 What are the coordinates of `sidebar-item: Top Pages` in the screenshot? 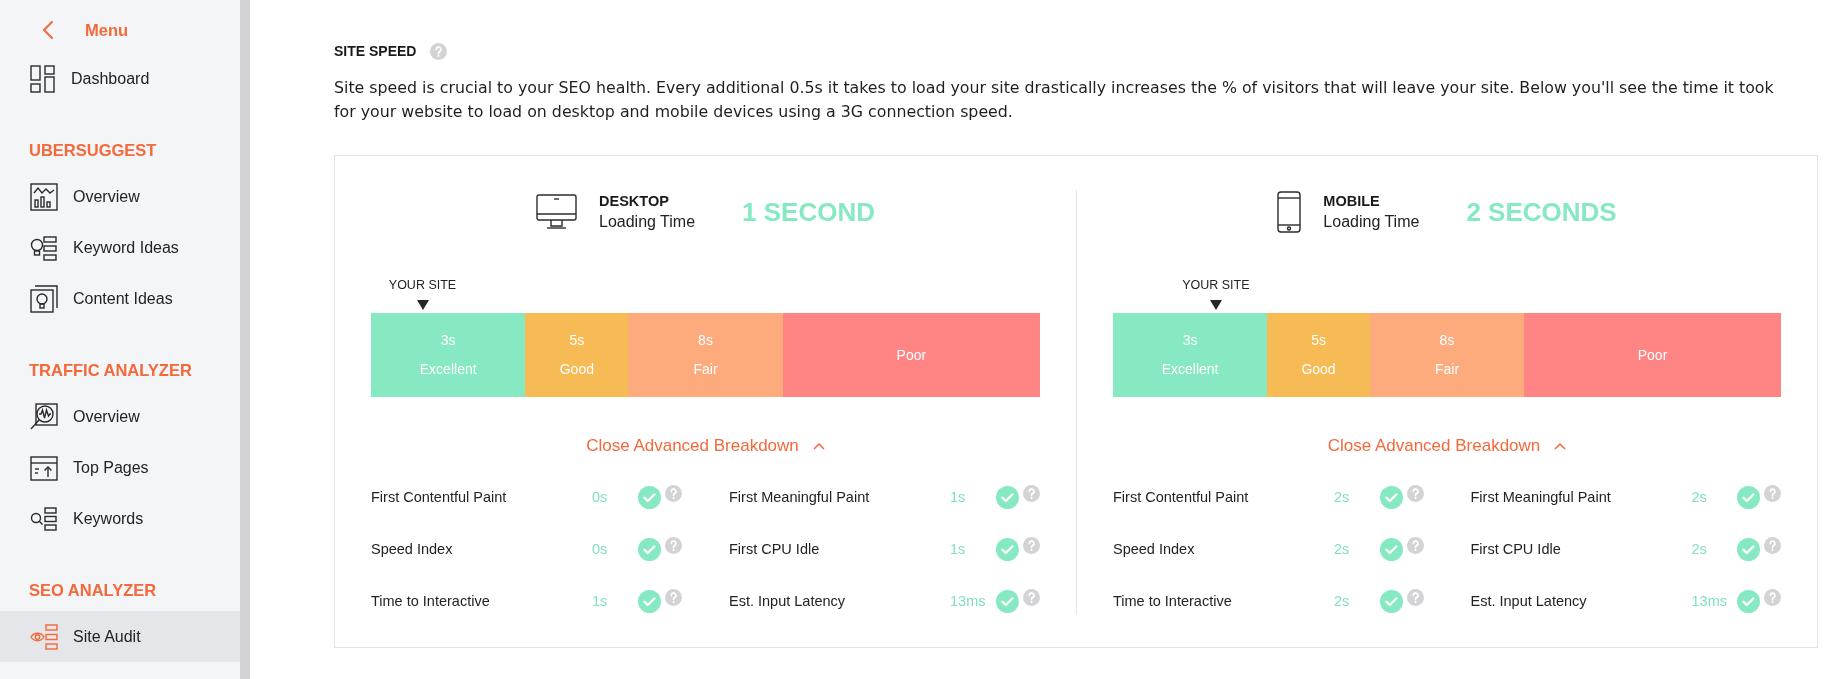 It's located at (120, 467).